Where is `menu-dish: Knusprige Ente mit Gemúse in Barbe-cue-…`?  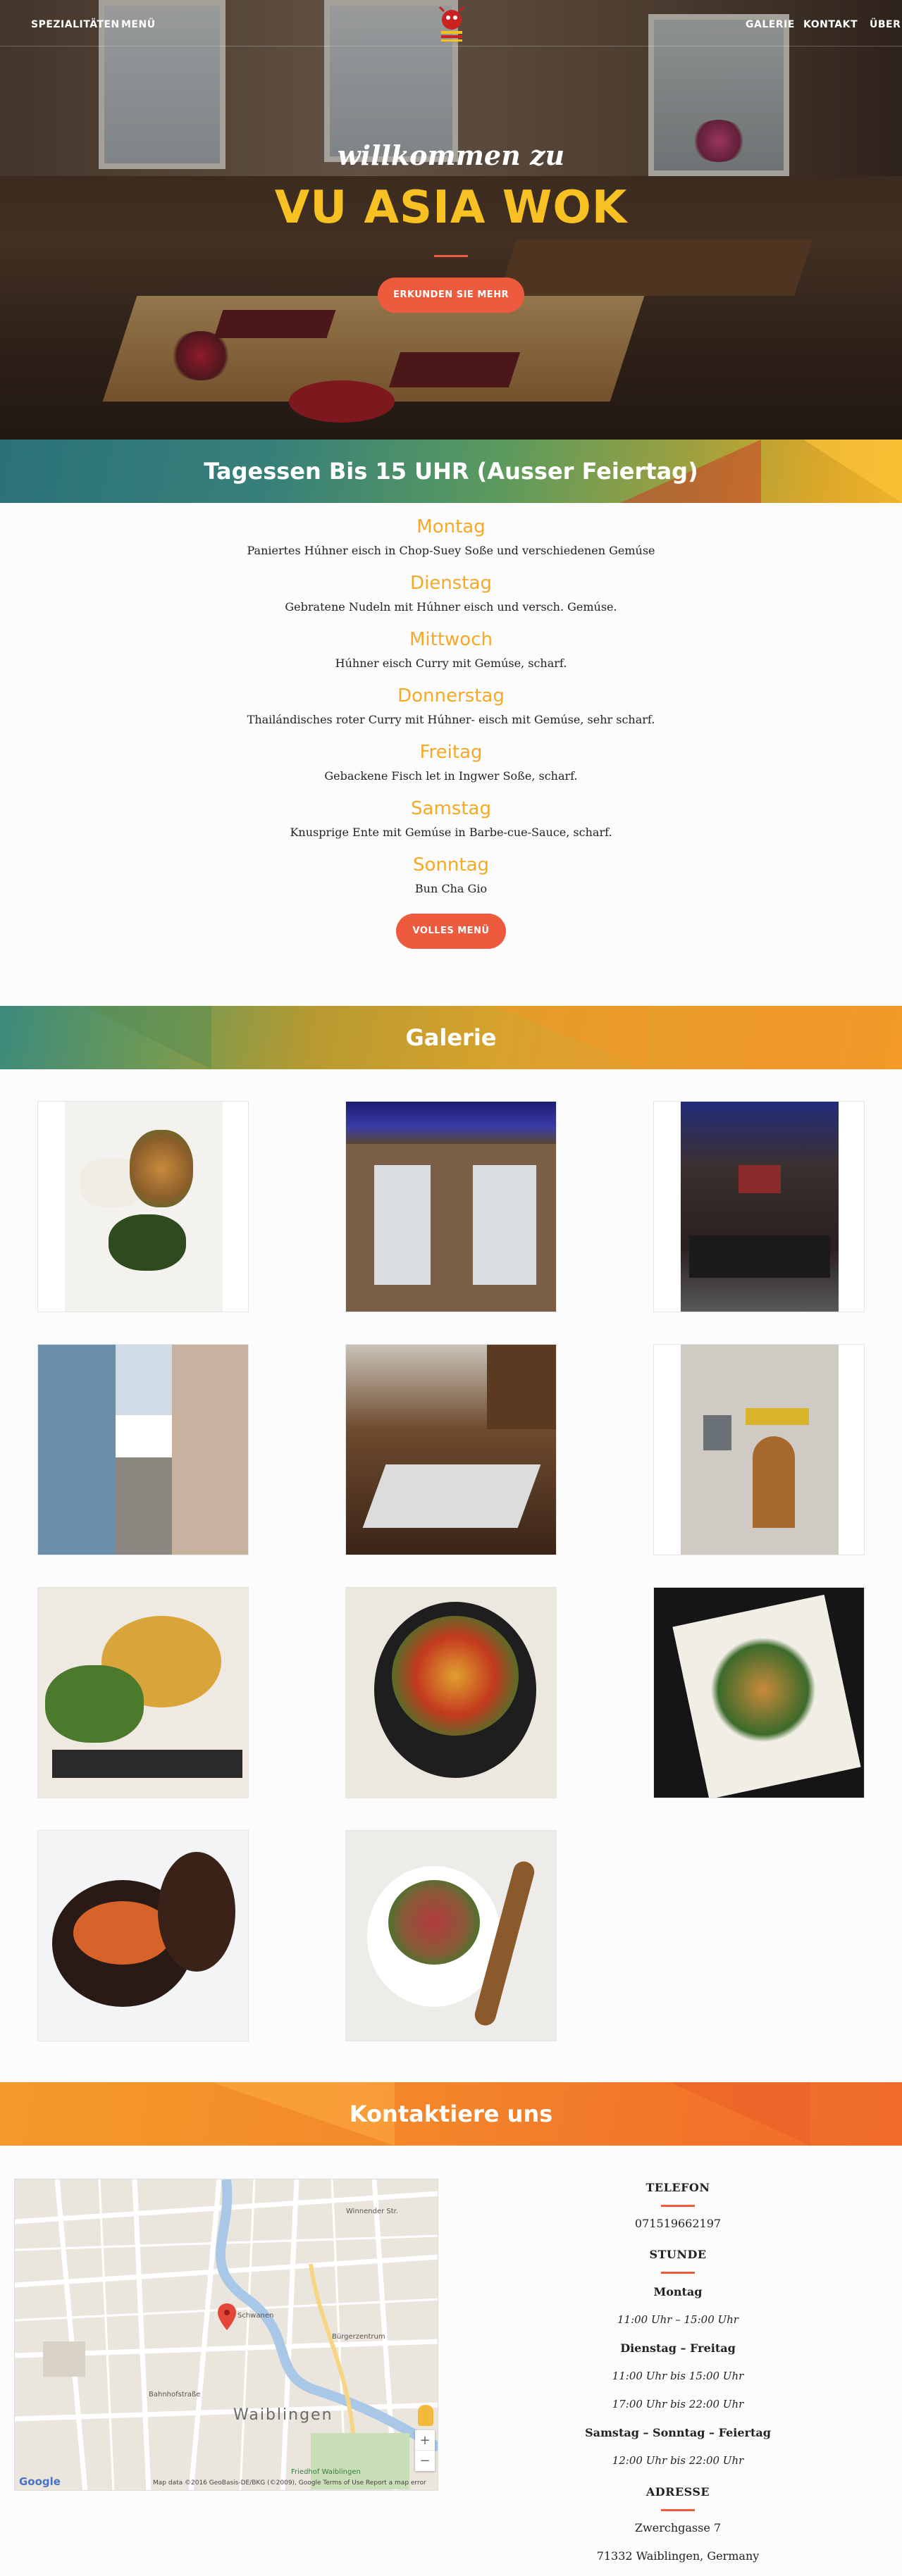 menu-dish: Knusprige Ente mit Gemúse in Barbe-cue-… is located at coordinates (451, 832).